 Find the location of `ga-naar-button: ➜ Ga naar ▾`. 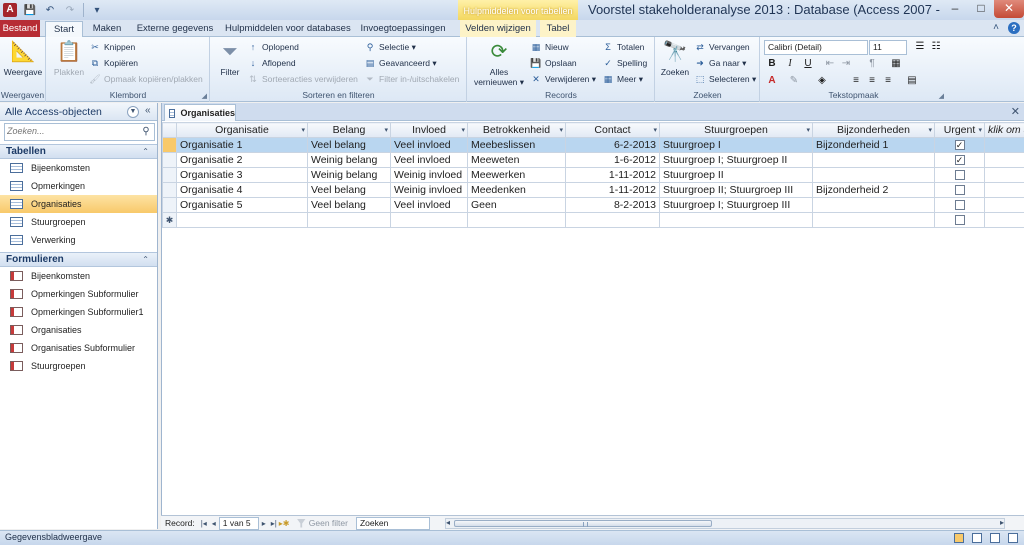

ga-naar-button: ➜ Ga naar ▾ is located at coordinates (720, 63).